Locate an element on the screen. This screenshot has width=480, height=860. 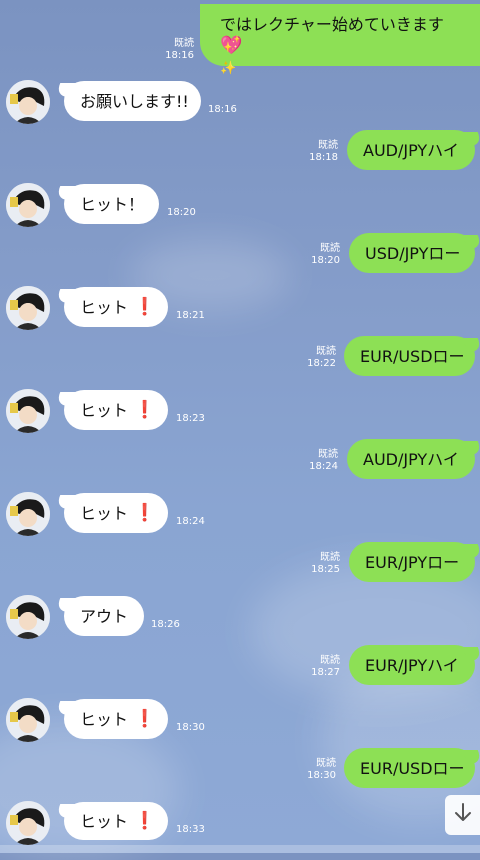
message-text: USD/JPYロー is located at coordinates (413, 253).